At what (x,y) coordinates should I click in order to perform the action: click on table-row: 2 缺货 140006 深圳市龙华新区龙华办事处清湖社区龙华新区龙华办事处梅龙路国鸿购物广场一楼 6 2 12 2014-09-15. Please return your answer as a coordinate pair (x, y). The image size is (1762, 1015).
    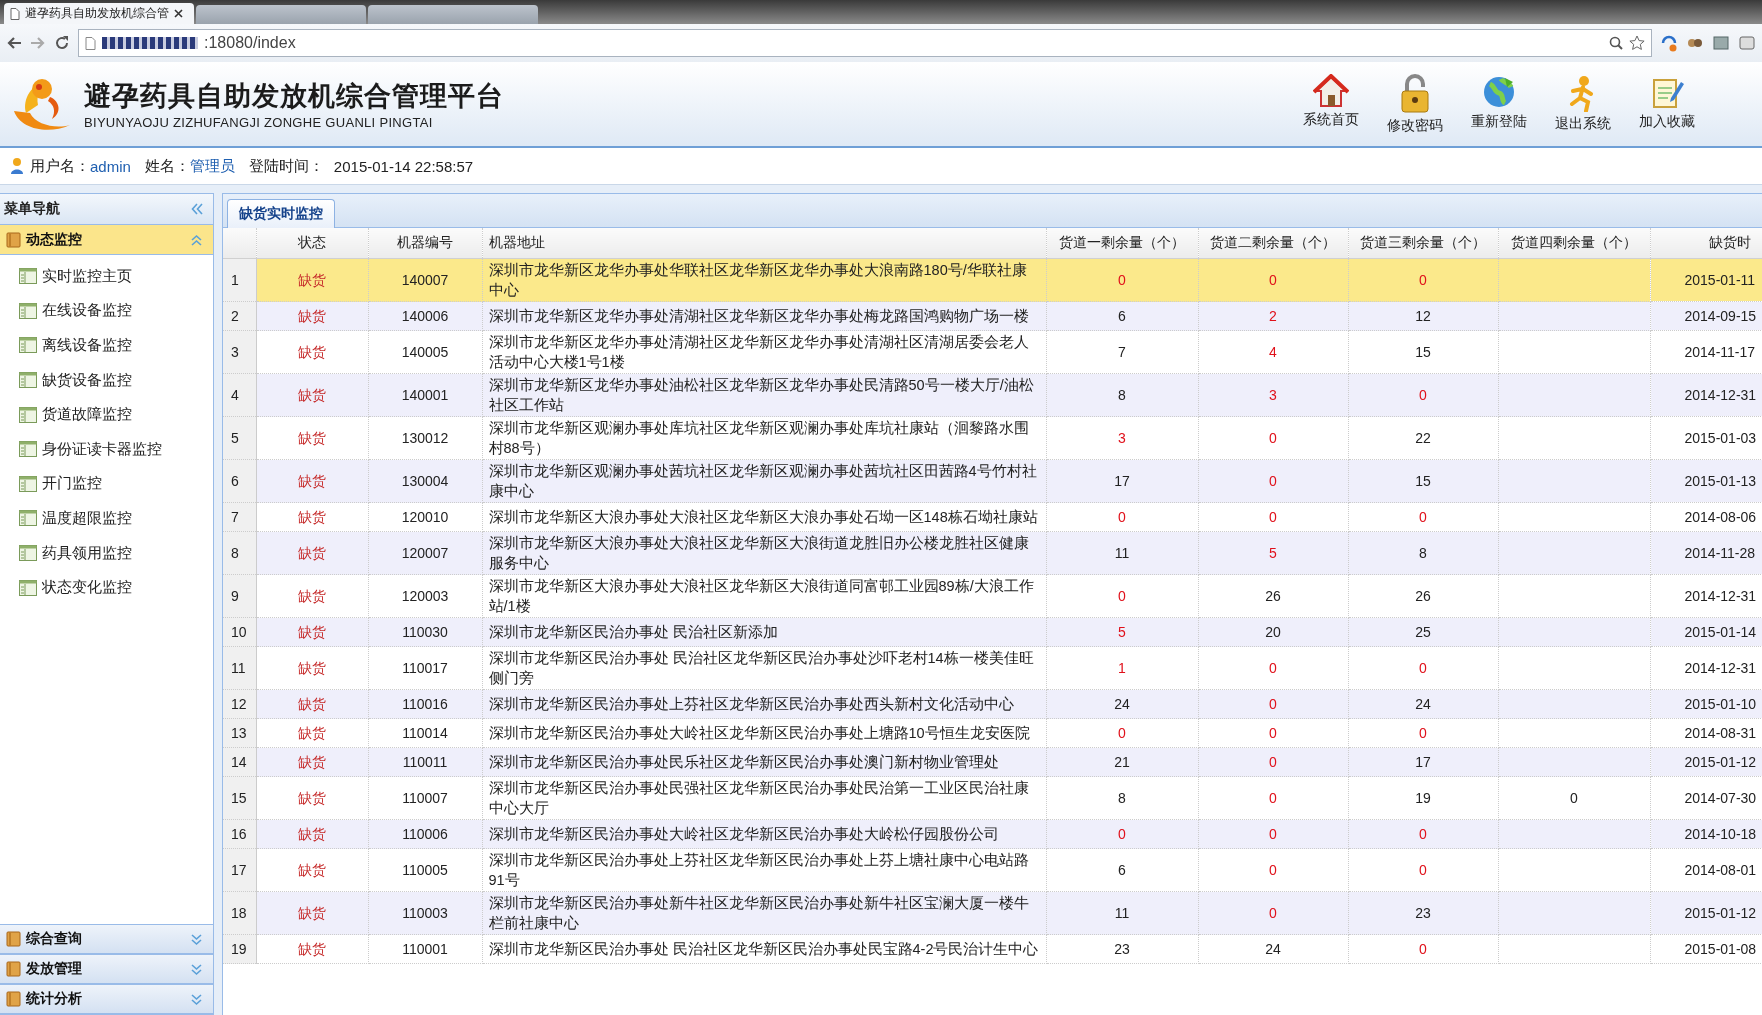
    Looking at the image, I should click on (992, 316).